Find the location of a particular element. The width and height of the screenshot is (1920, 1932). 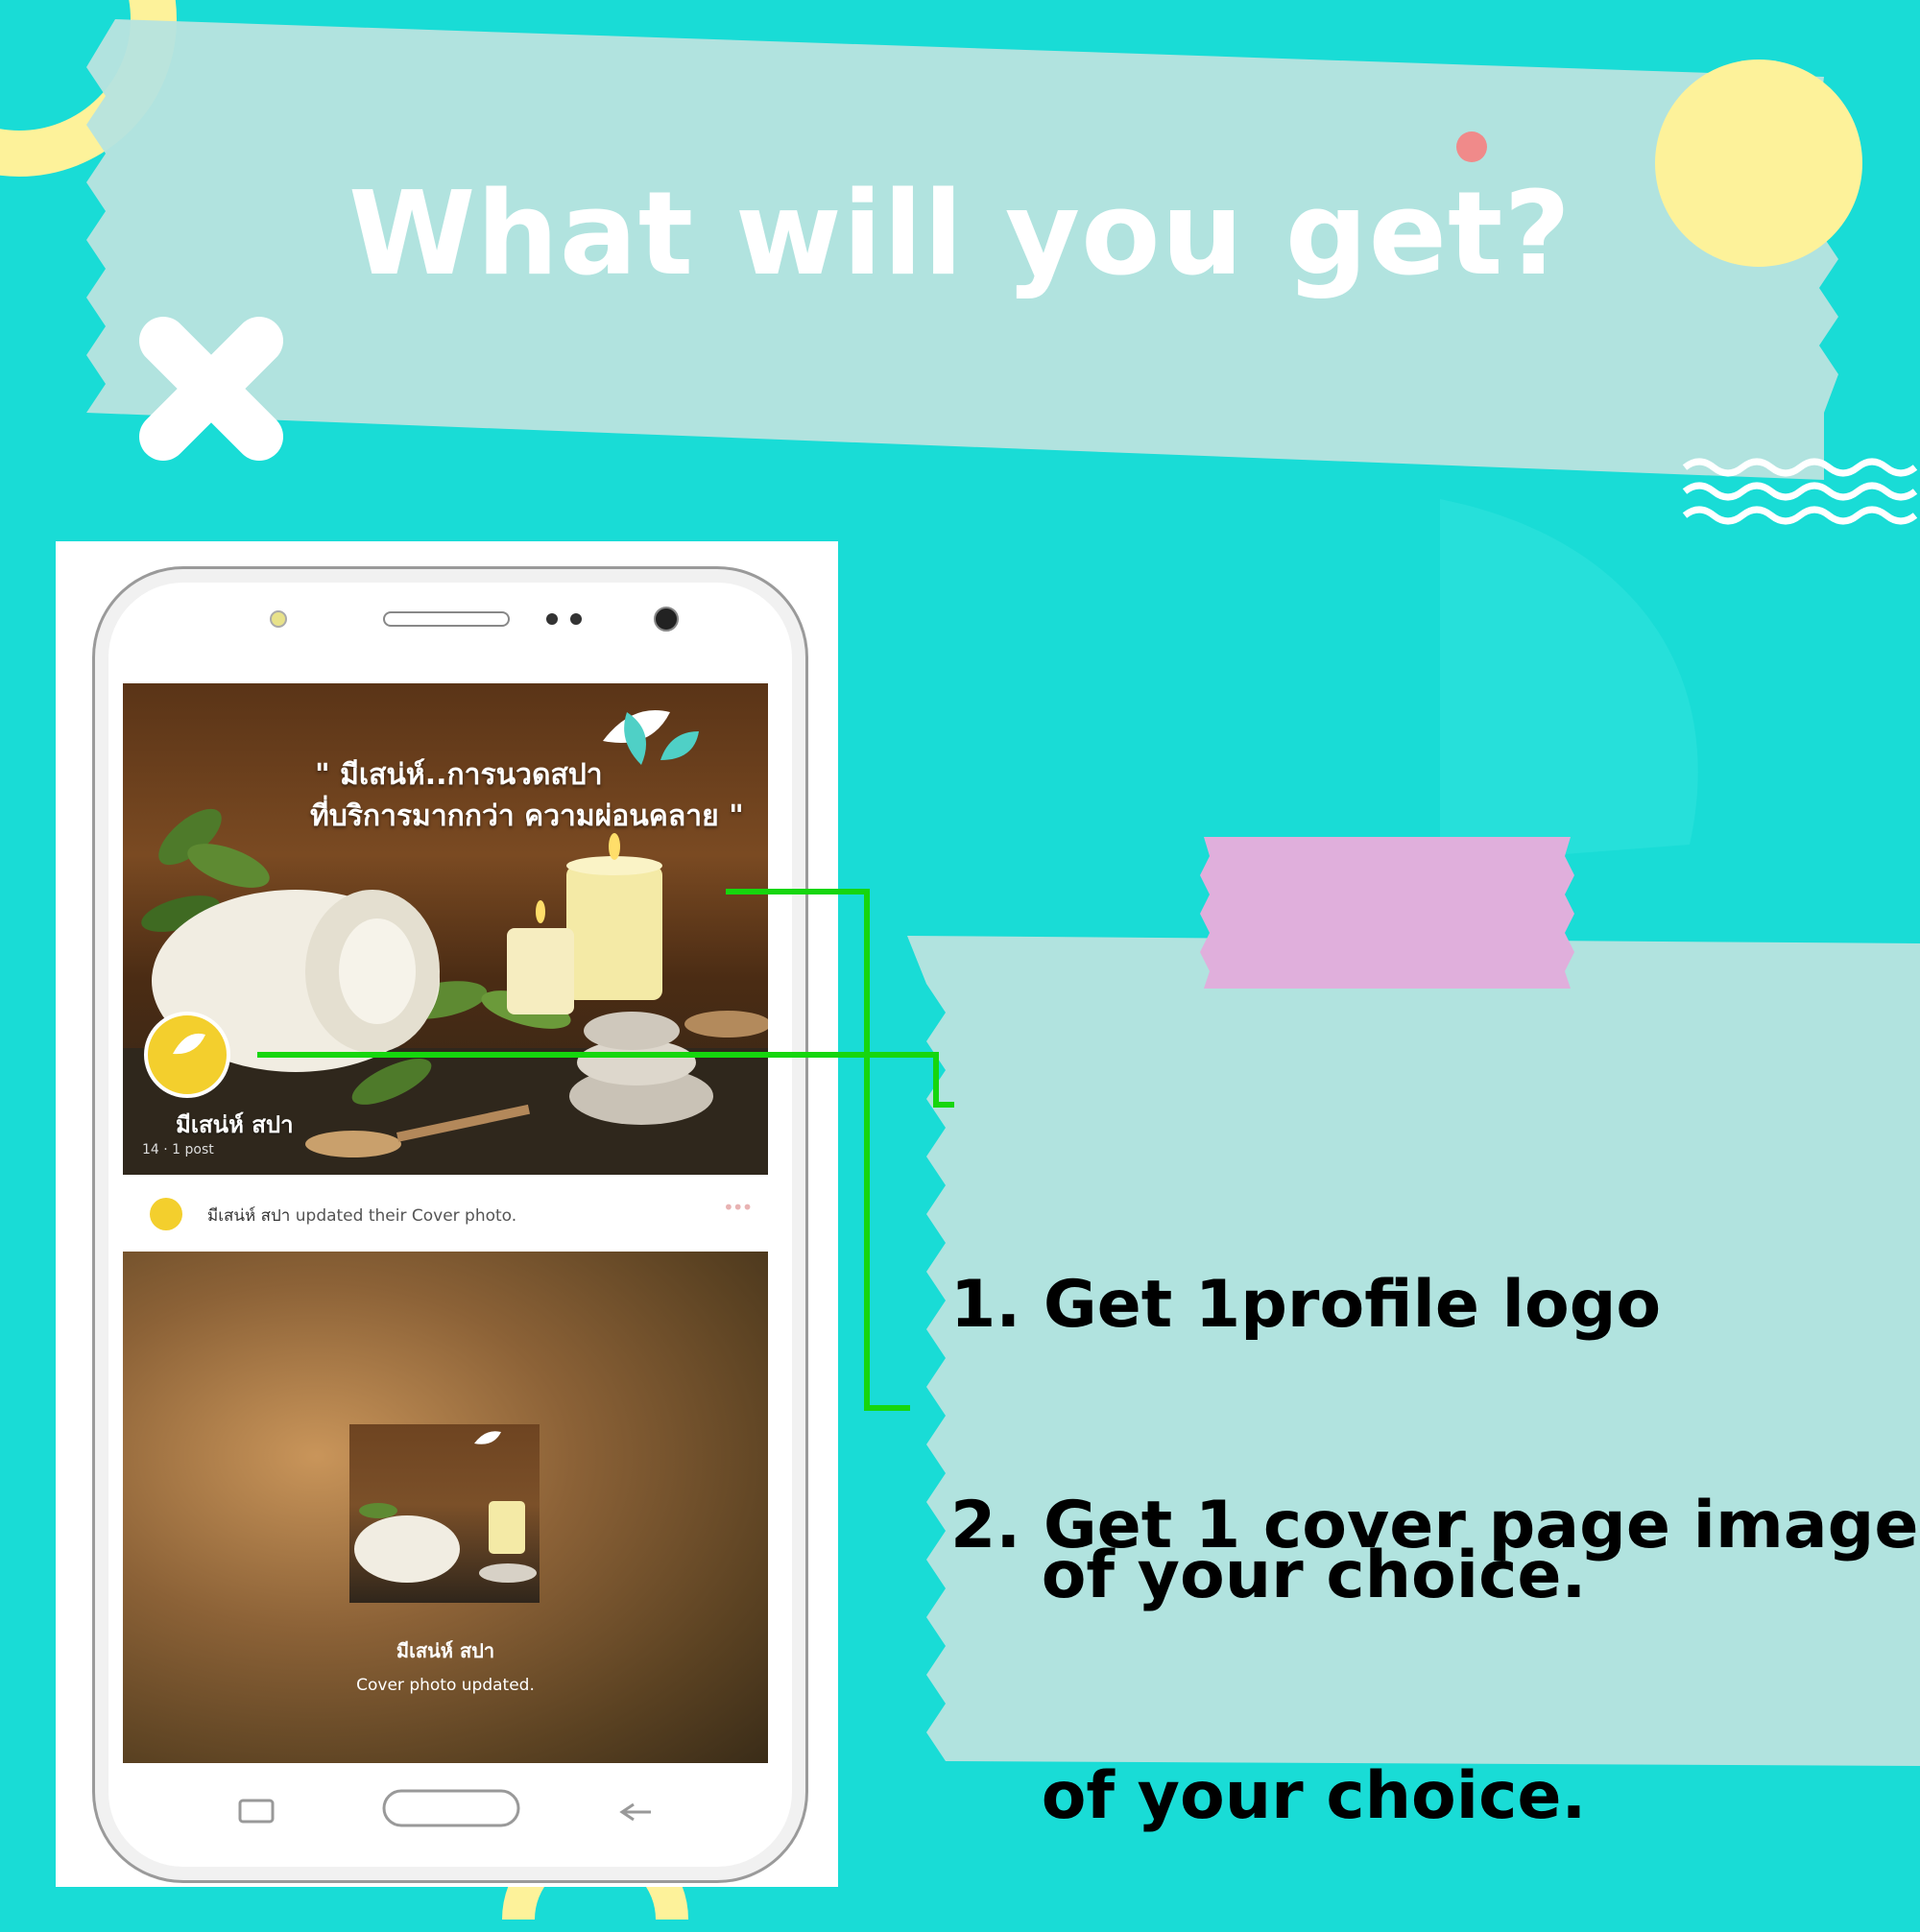

x-cross-icon is located at coordinates (211, 389).